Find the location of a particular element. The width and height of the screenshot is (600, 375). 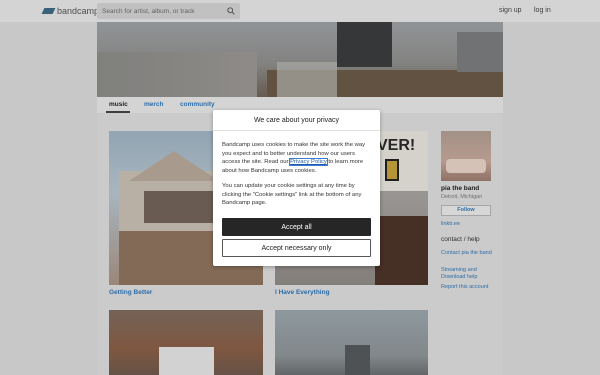

accept-necessary-button: Accept necessary only is located at coordinates (296, 248).